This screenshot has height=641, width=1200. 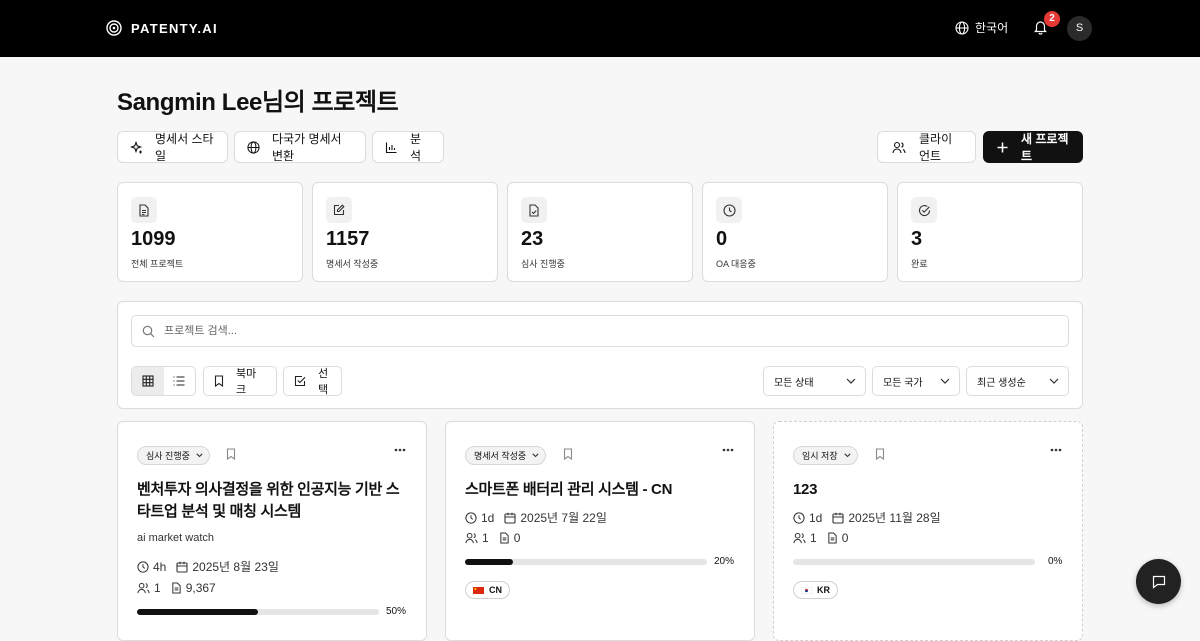 I want to click on project-title: 스마트폰 배터리 관리 시스템 - CN, so click(x=602, y=490).